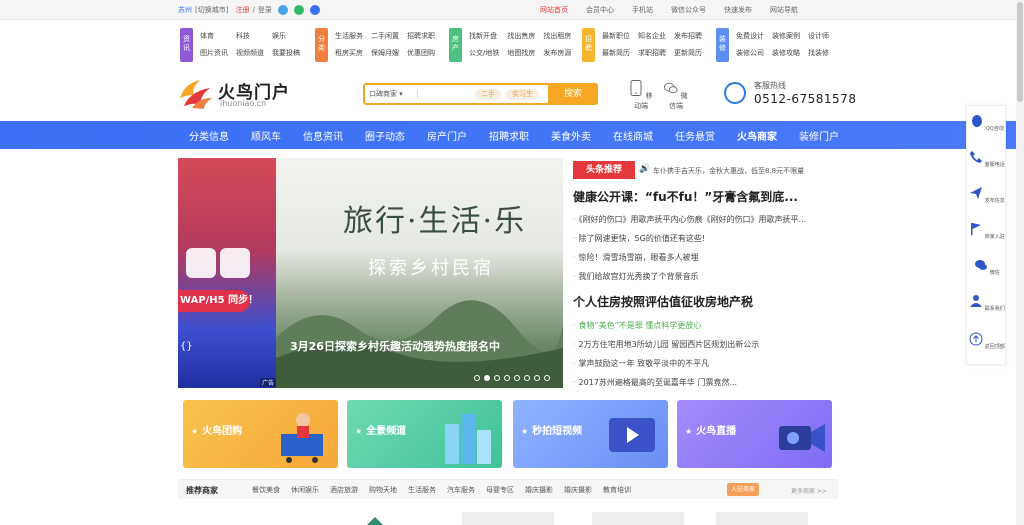  Describe the element at coordinates (666, 363) in the screenshot. I see `news-item: 掌声鼓励这一年 致敬平淡中的不平凡` at that location.